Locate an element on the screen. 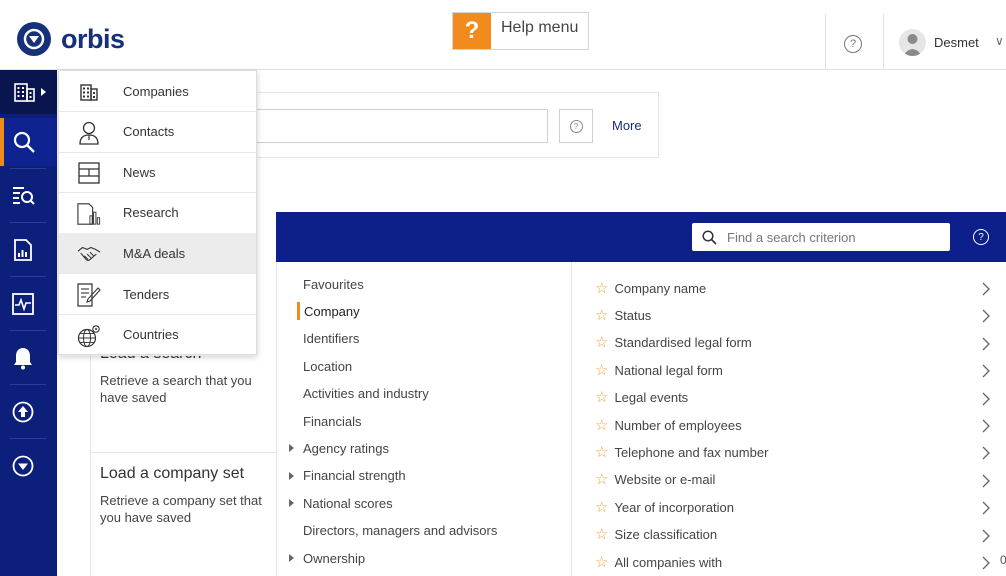 This screenshot has width=1006, height=576. dropdown-item: Companies is located at coordinates (157, 91).